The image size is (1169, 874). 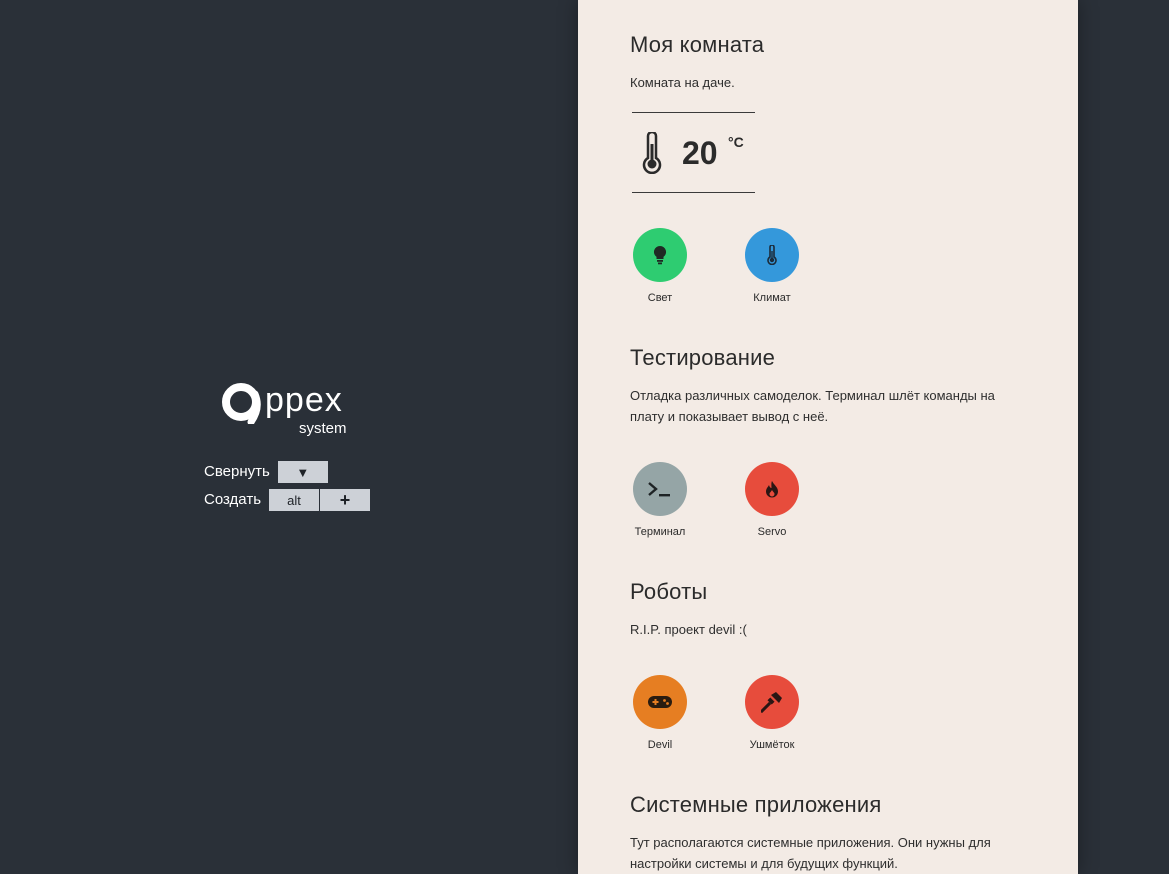 What do you see at coordinates (233, 499) in the screenshot?
I see `create-label: Создать` at bounding box center [233, 499].